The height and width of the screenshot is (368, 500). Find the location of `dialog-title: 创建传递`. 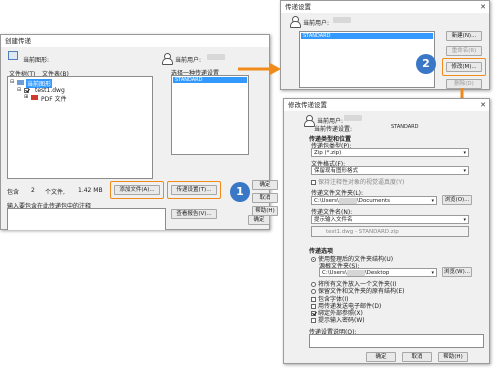

dialog-title: 创建传递 is located at coordinates (135, 41).